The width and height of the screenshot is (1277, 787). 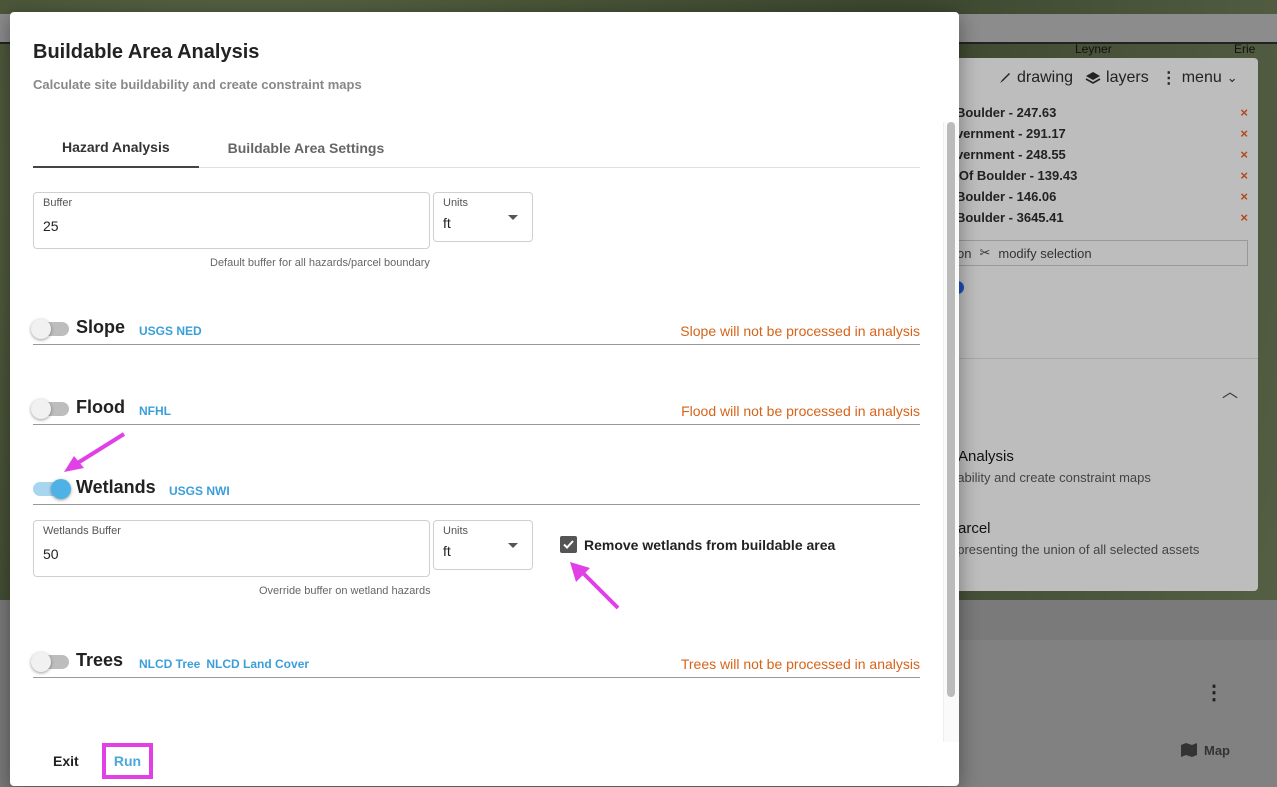 What do you see at coordinates (50, 329) in the screenshot?
I see `slope-toggle` at bounding box center [50, 329].